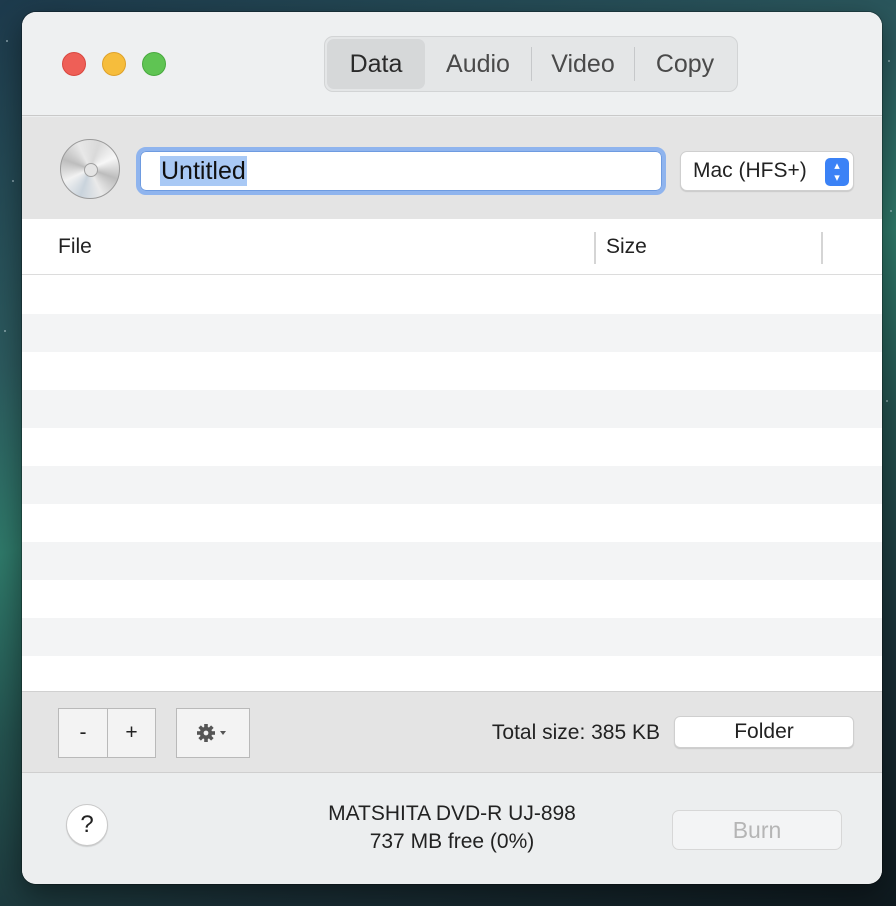  What do you see at coordinates (87, 825) in the screenshot?
I see `help-button: ?` at bounding box center [87, 825].